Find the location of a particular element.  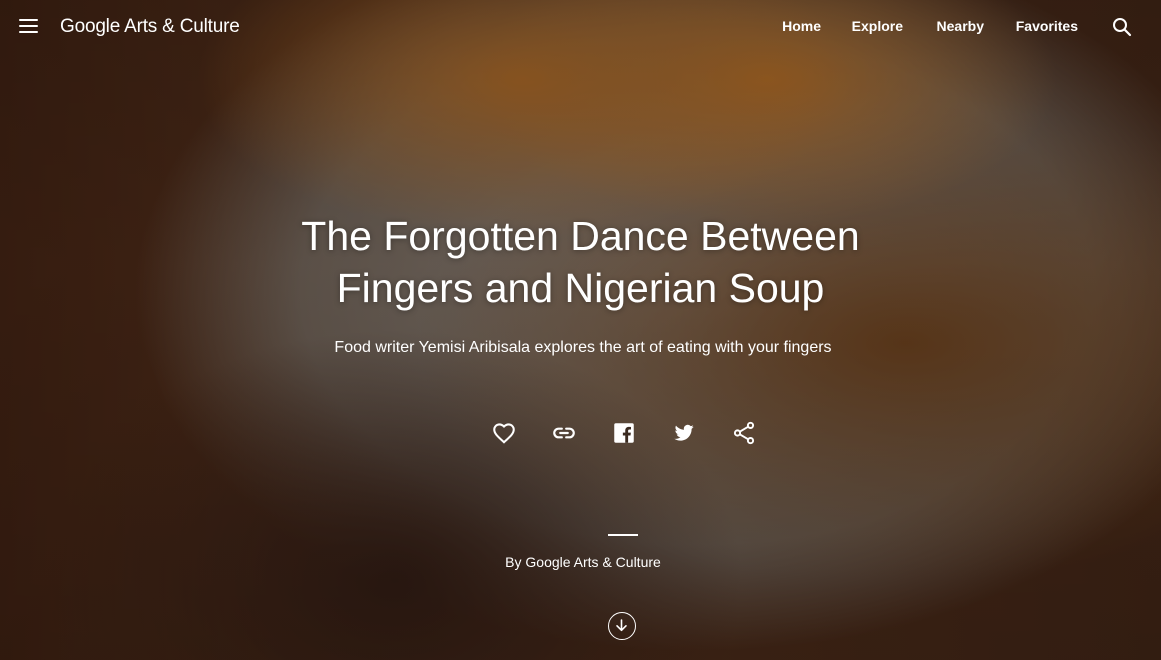

search-icon is located at coordinates (1122, 27).